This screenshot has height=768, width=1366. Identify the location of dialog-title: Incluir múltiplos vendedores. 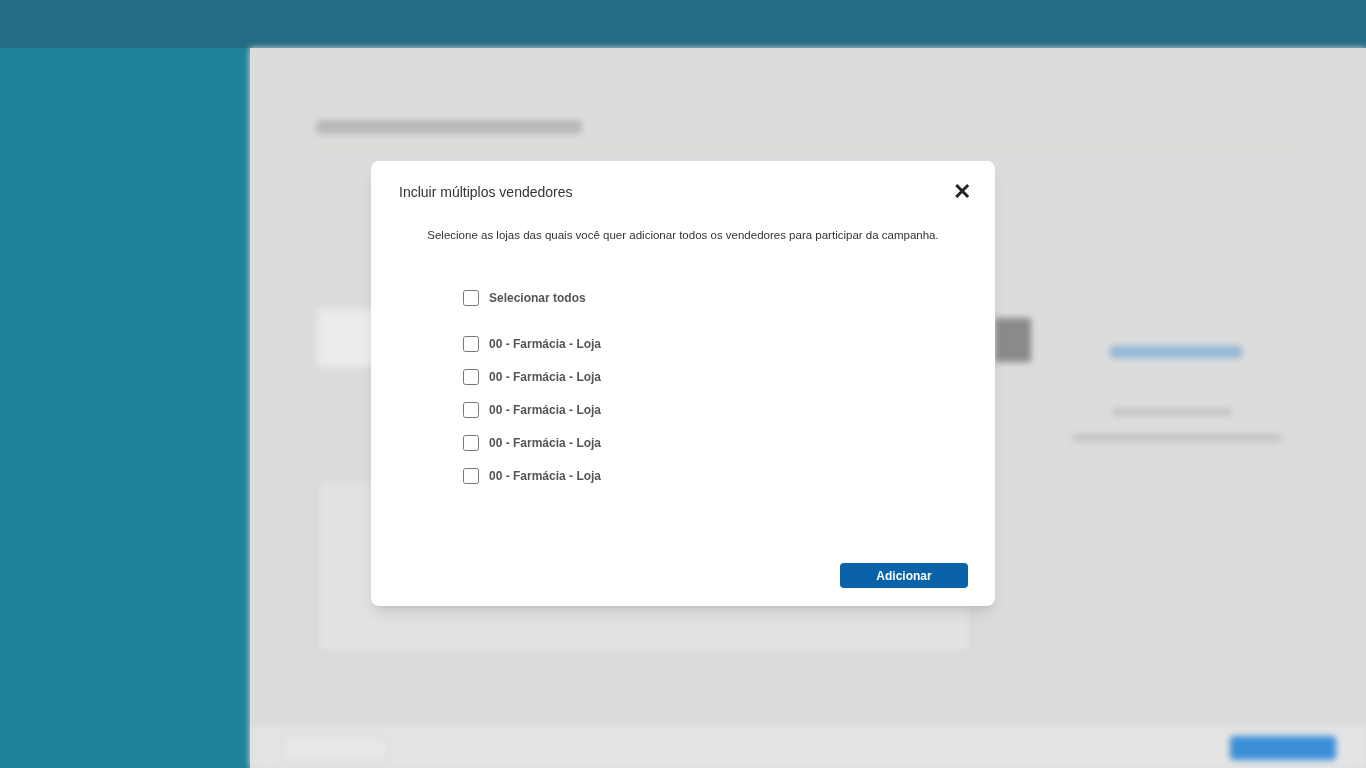
(486, 192).